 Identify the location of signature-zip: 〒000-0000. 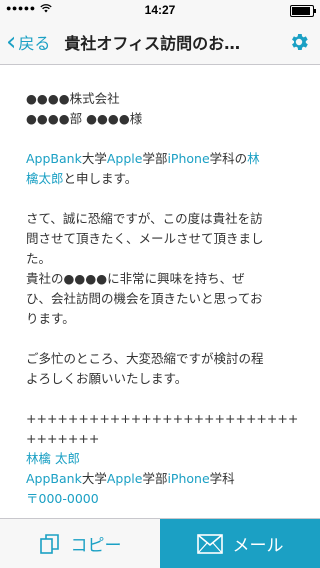
(160, 499).